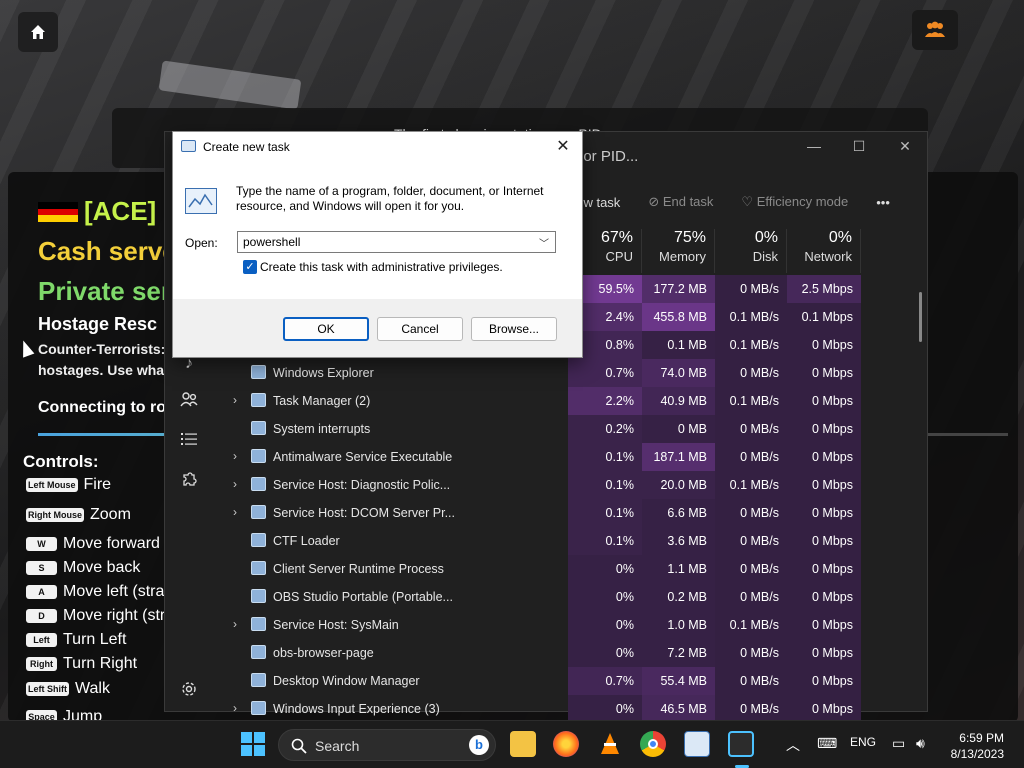 This screenshot has height=768, width=1024. Describe the element at coordinates (688, 201) in the screenshot. I see `end-task-label: End task` at that location.